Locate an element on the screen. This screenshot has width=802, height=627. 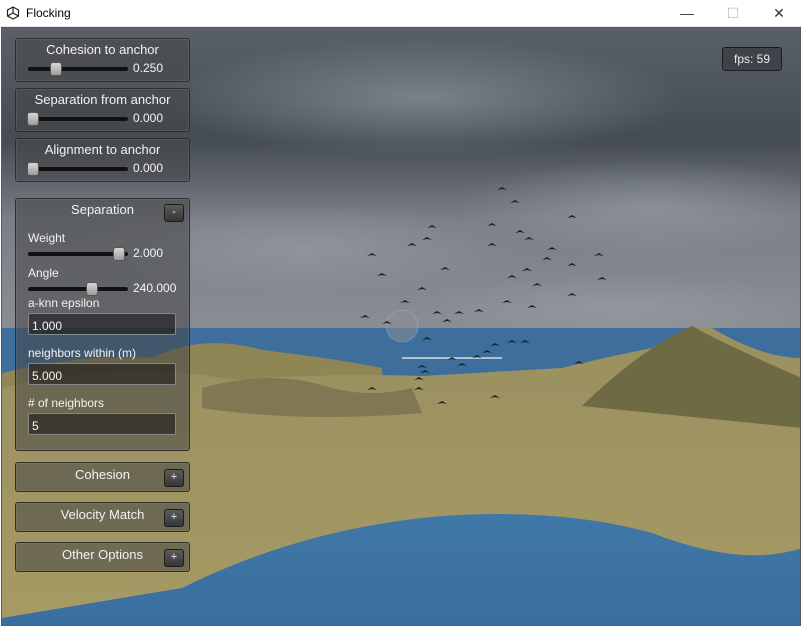
neighbors-within-label: neighbors within (m) is located at coordinates (82, 353).